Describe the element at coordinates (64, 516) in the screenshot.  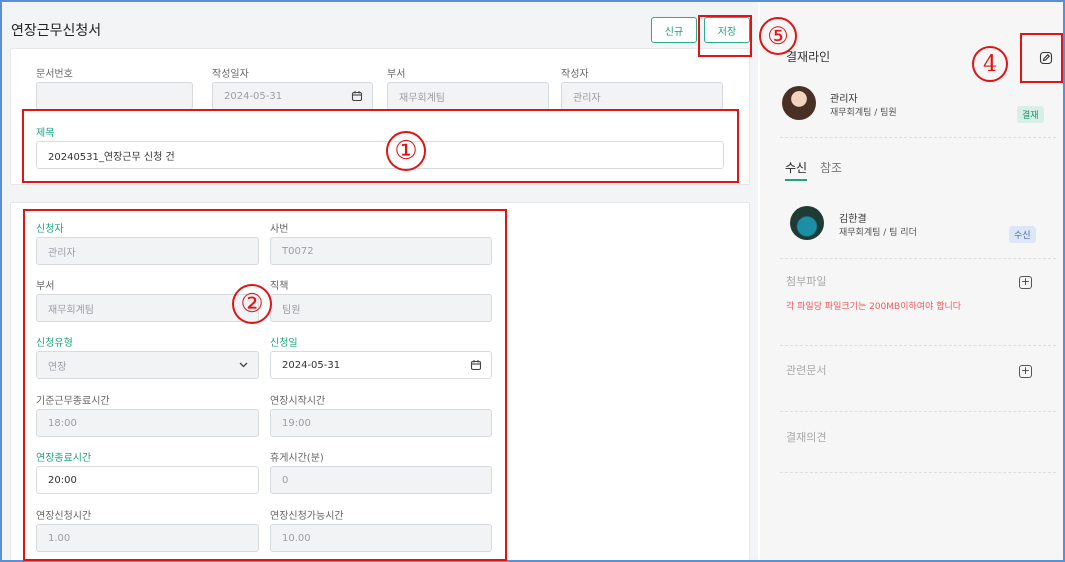
I see `ext-hours-label: 연장신청시간` at that location.